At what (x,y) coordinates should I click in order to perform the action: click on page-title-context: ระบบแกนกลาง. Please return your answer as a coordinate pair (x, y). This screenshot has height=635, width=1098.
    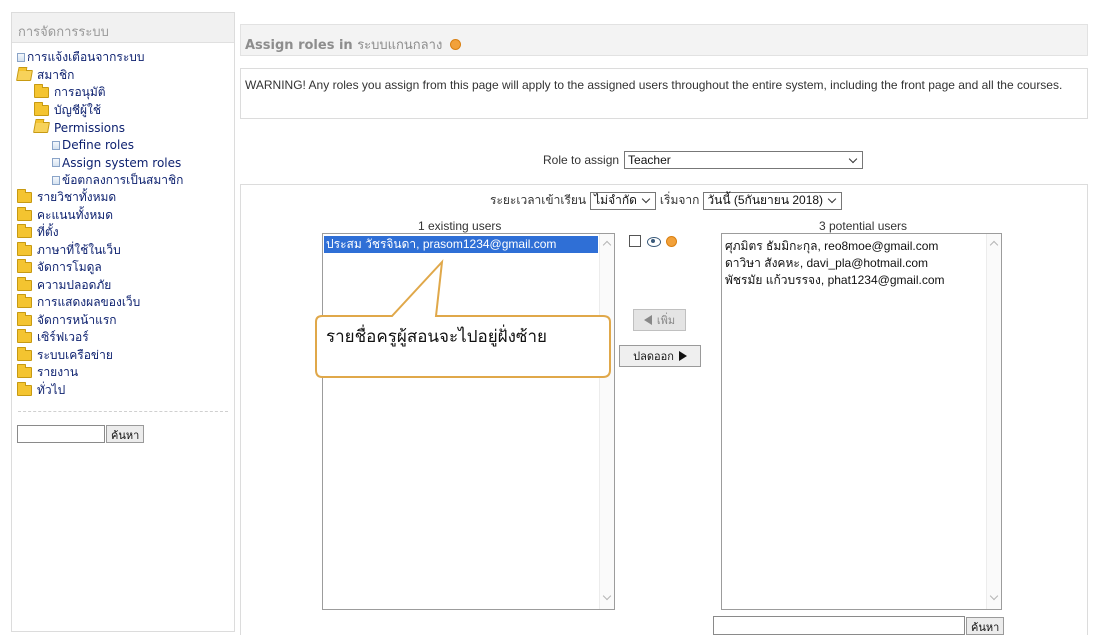
    Looking at the image, I should click on (400, 45).